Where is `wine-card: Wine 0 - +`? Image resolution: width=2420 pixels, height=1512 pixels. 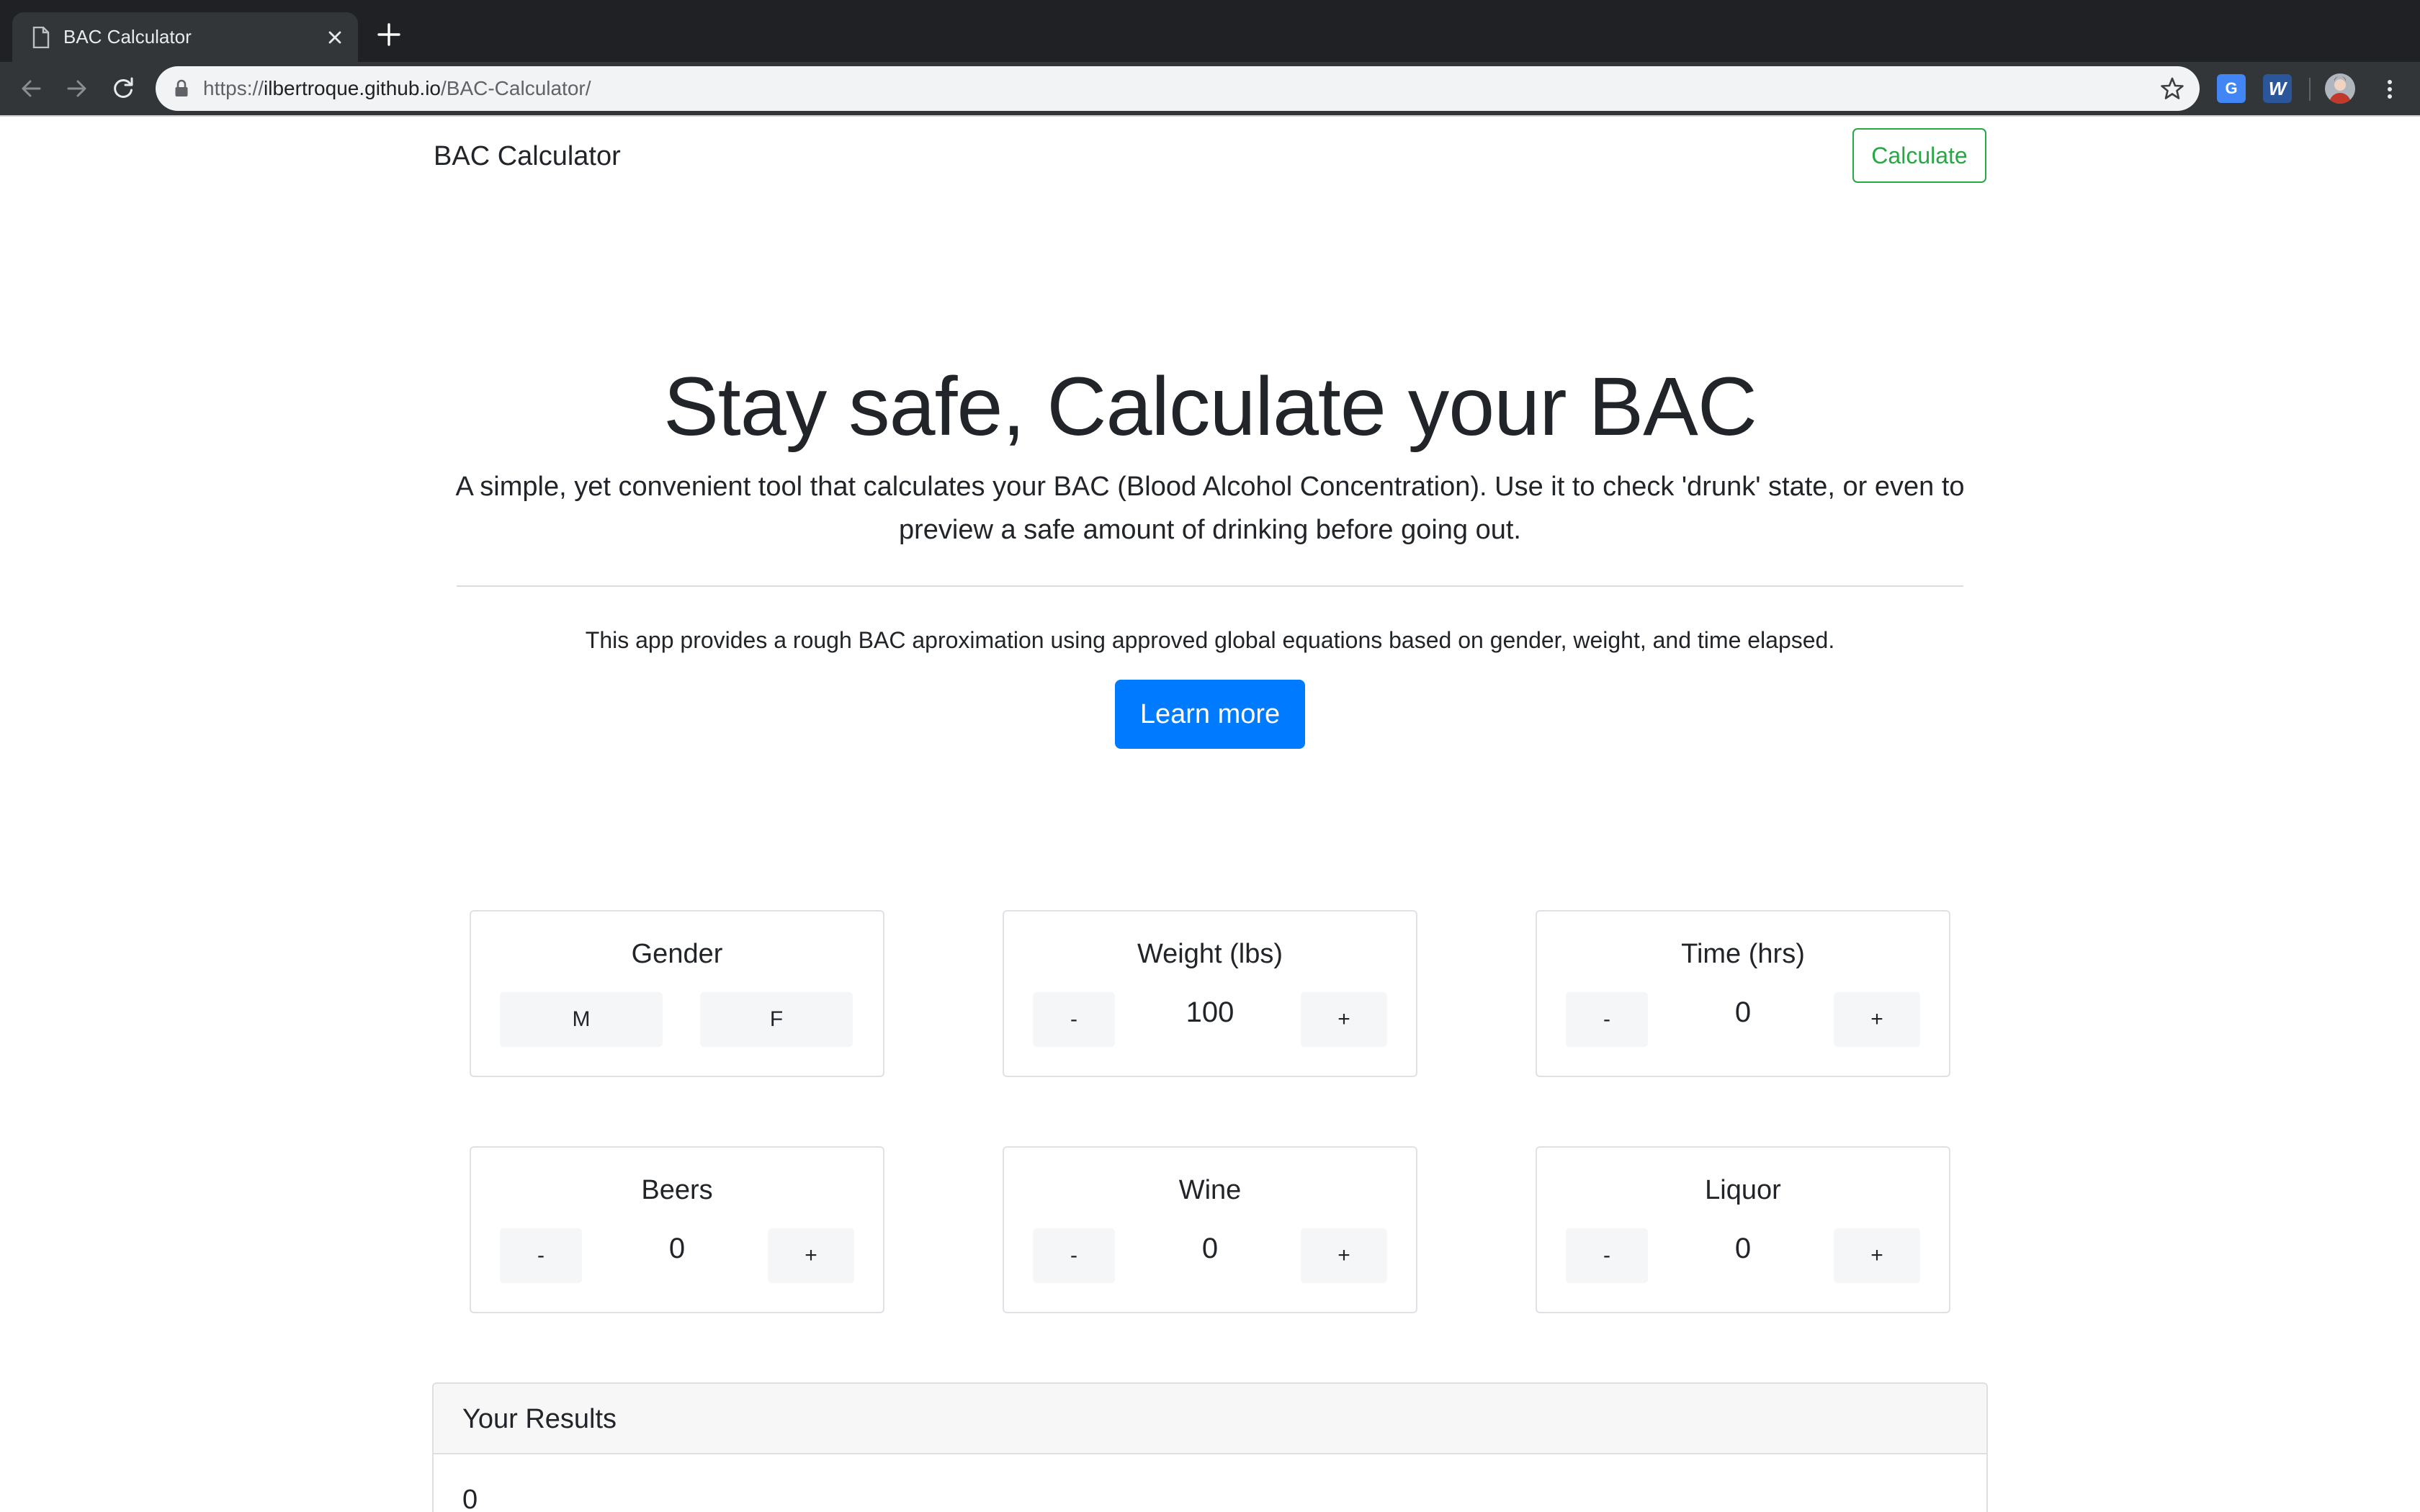 wine-card: Wine 0 - + is located at coordinates (1210, 1229).